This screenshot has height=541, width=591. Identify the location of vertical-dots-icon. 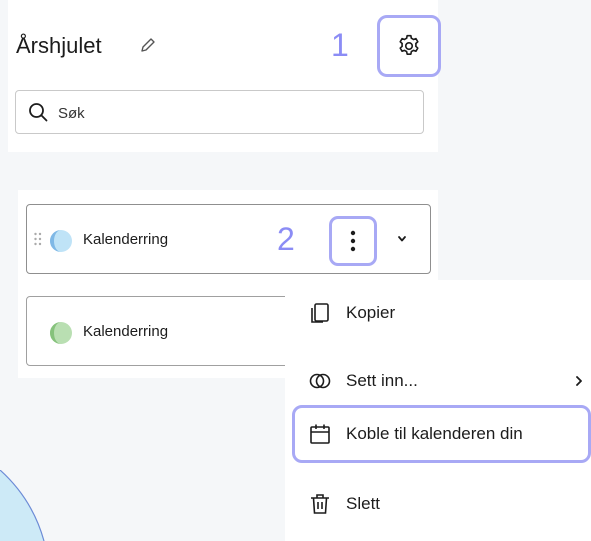
(353, 241).